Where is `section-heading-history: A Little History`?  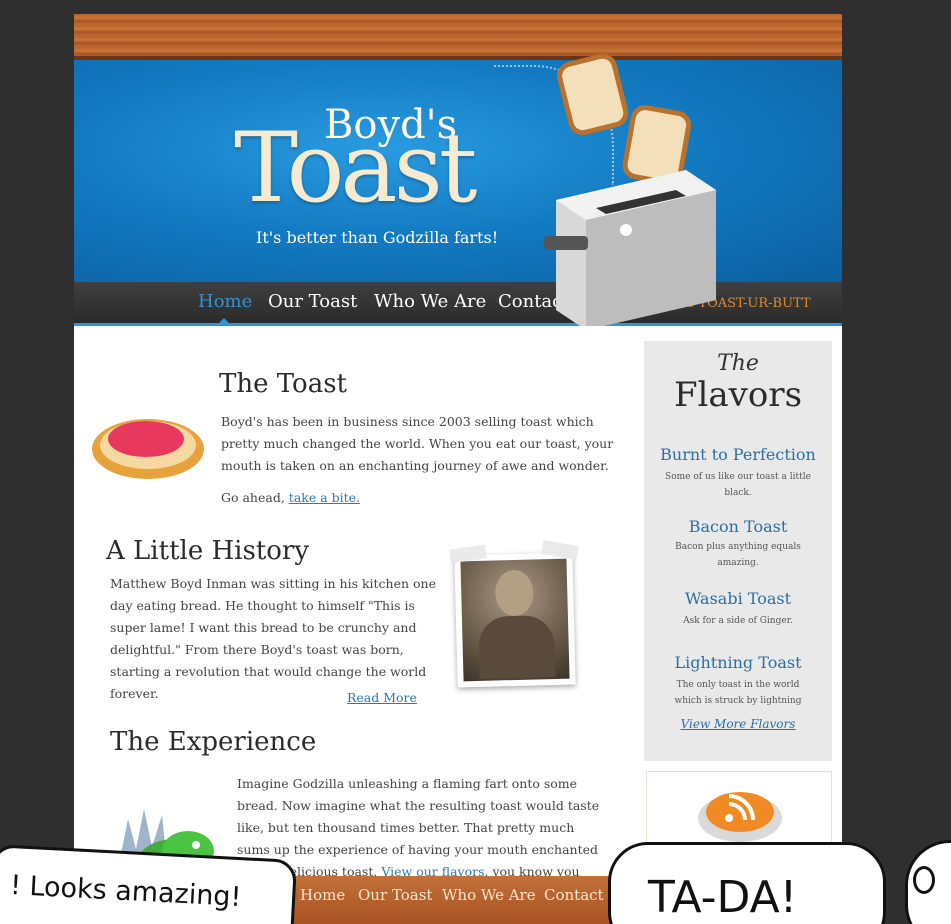 section-heading-history: A Little History is located at coordinates (208, 551).